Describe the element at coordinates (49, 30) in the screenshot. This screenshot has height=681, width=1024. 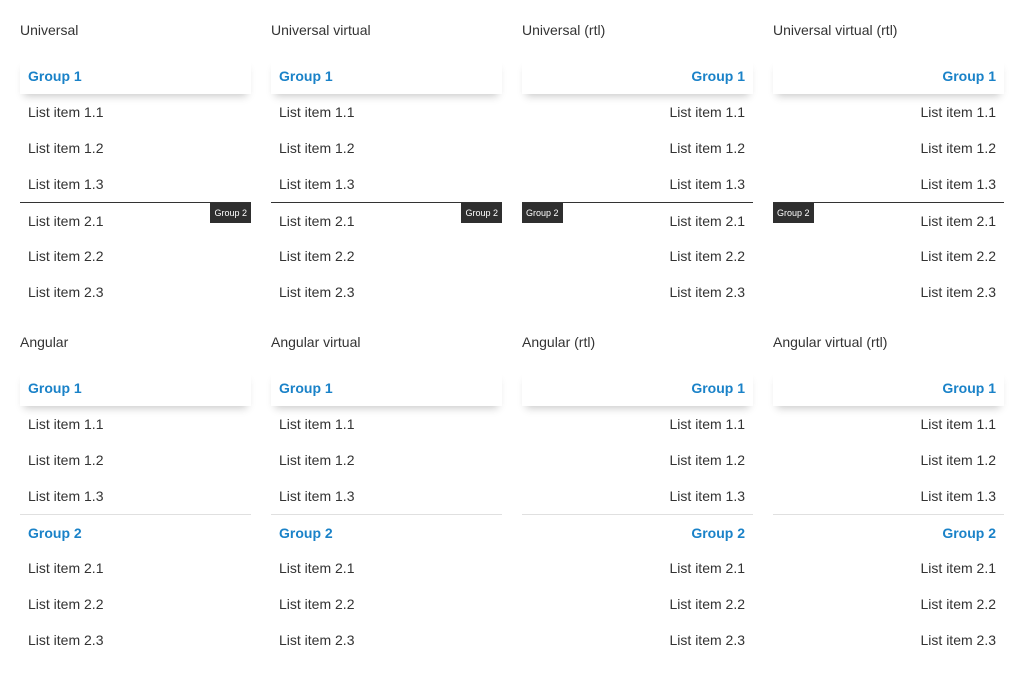
I see `panel-title: Universal` at that location.